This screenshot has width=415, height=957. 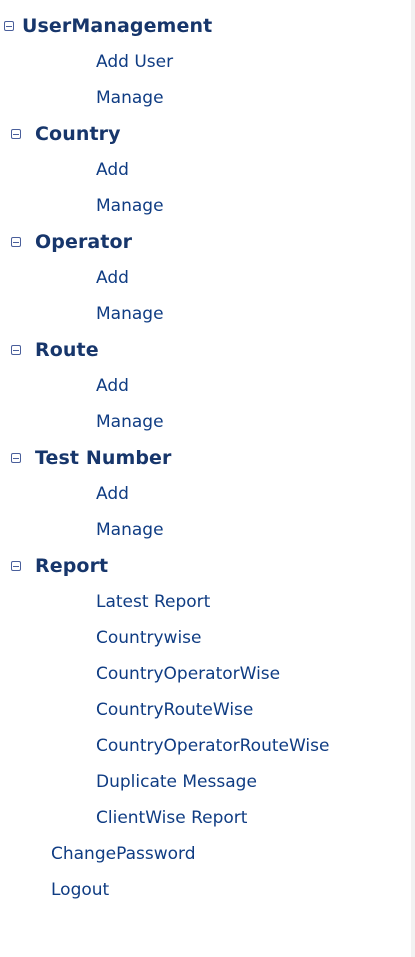 I want to click on country-label: Country, so click(x=78, y=134).